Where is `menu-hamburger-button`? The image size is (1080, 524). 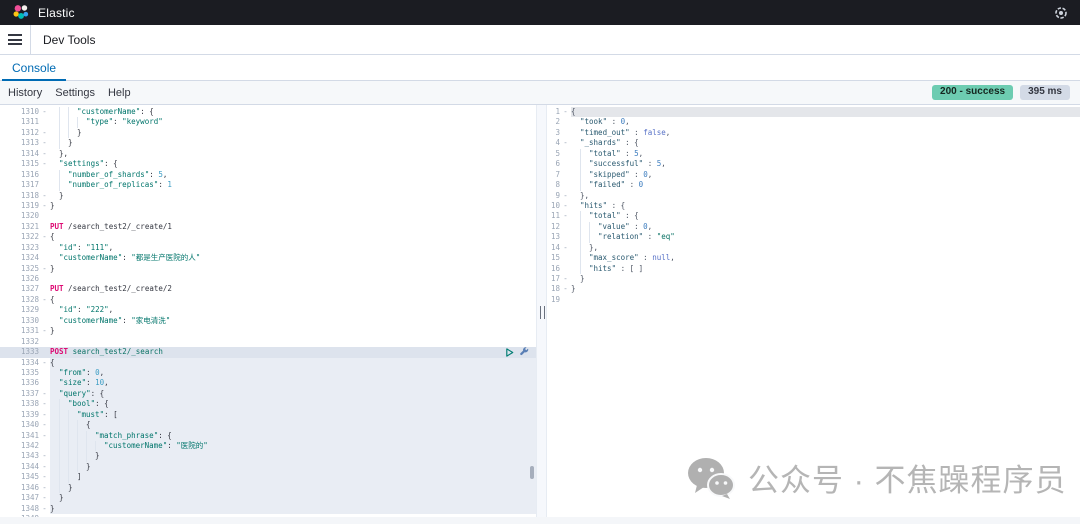 menu-hamburger-button is located at coordinates (15, 39).